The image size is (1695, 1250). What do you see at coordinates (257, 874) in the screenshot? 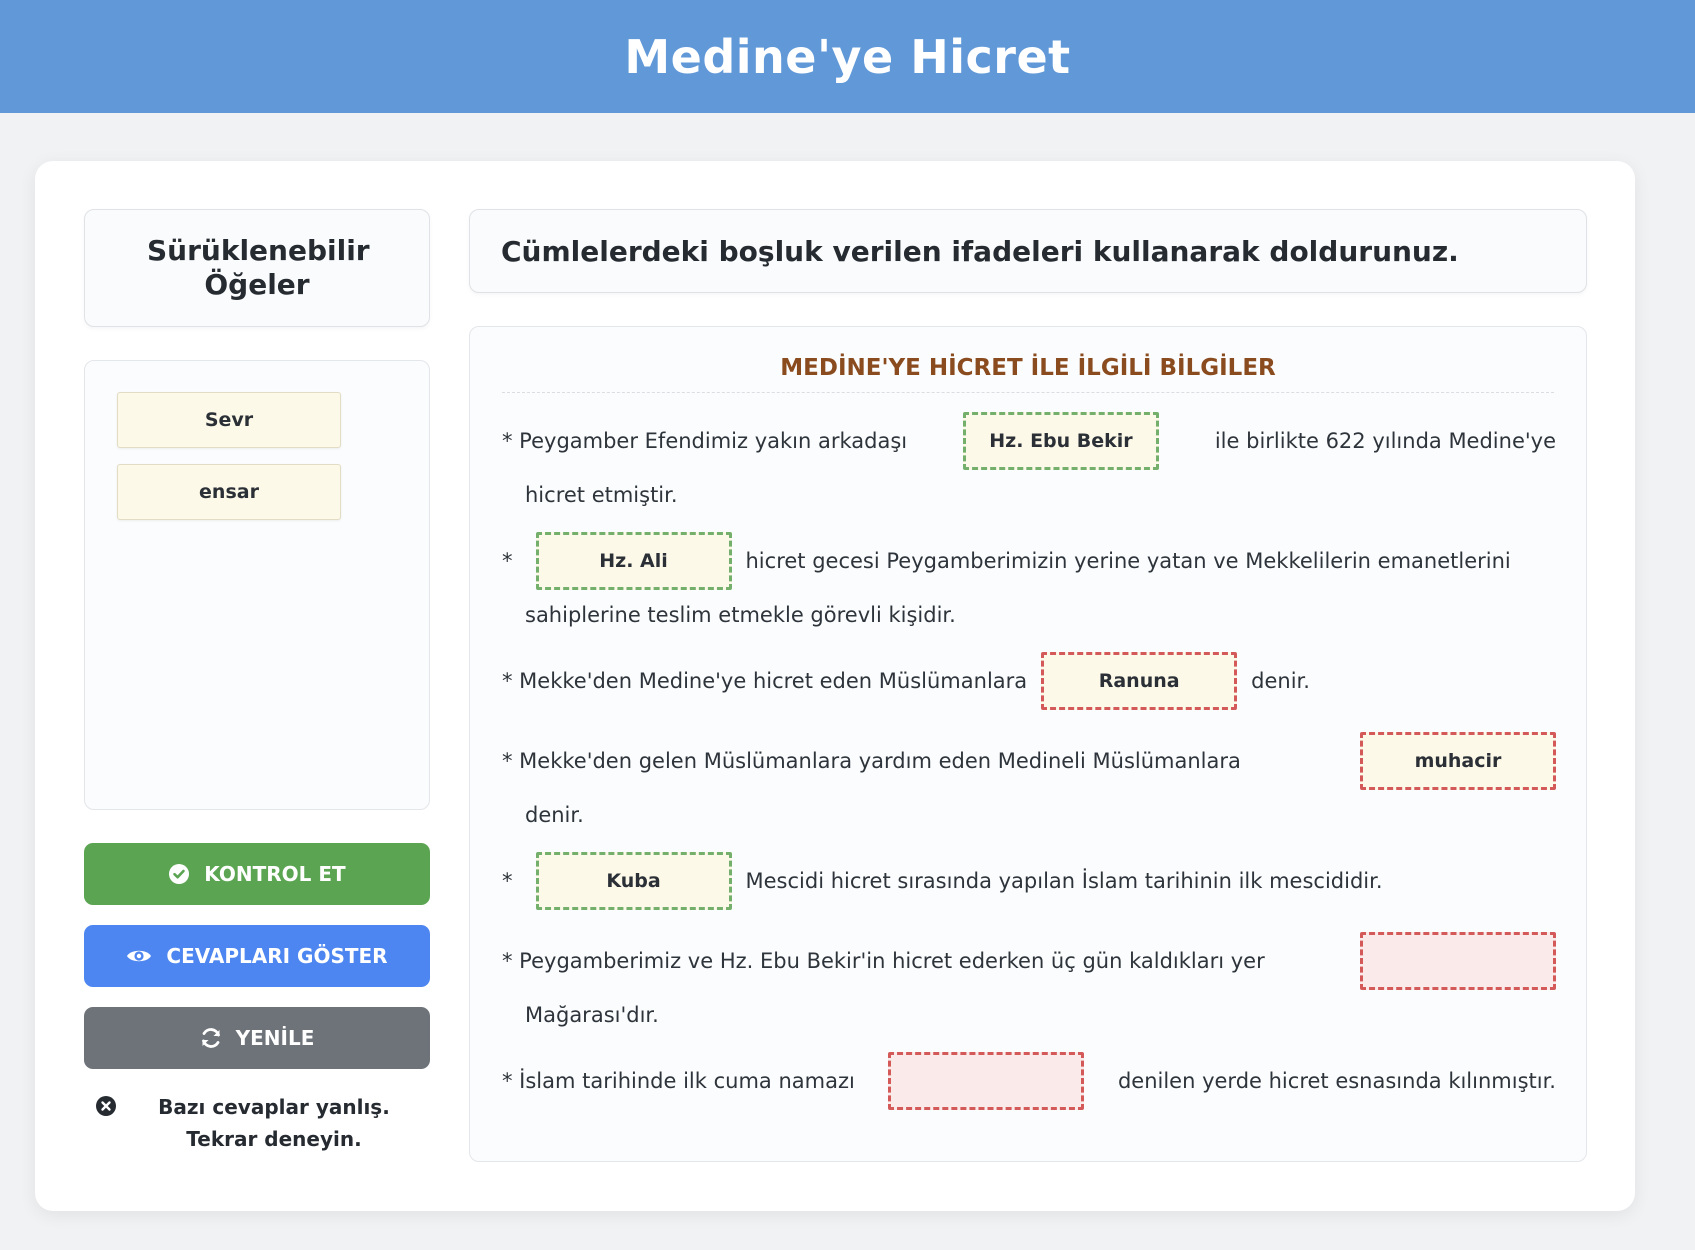
I see `check-button: KONTROL ET` at bounding box center [257, 874].